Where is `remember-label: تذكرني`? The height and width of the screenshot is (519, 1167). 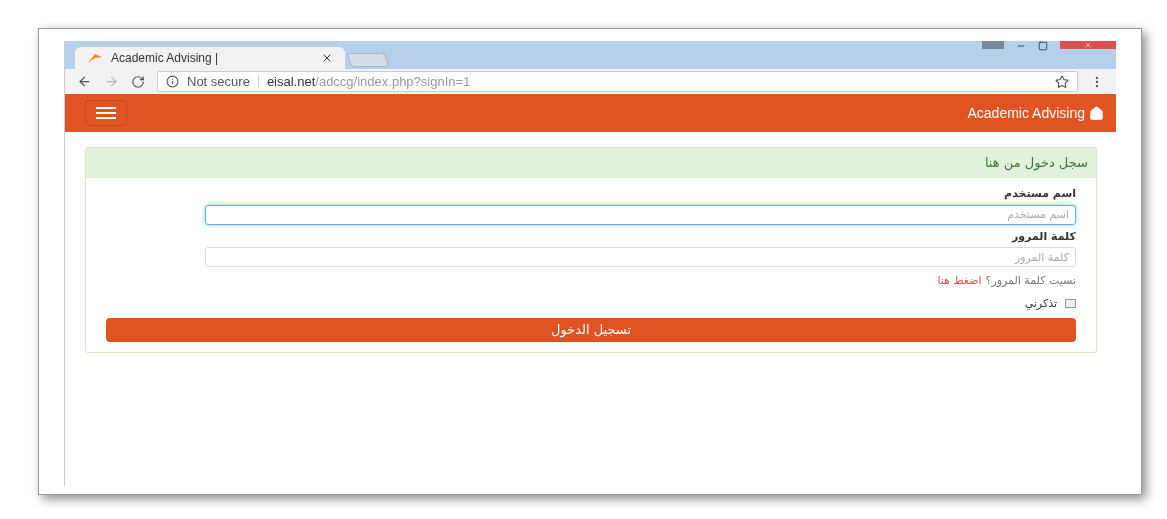 remember-label: تذكرني is located at coordinates (1040, 303).